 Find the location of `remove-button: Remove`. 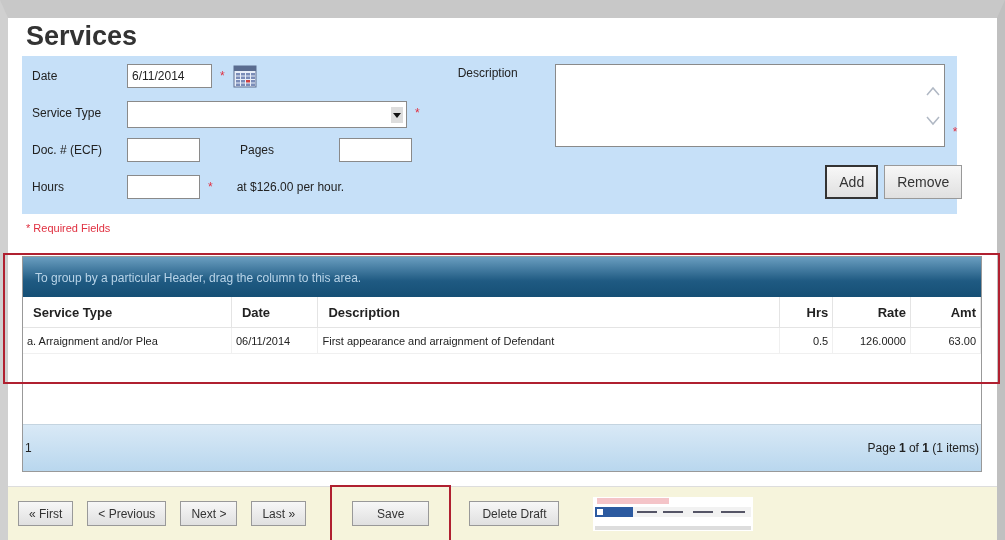

remove-button: Remove is located at coordinates (923, 182).